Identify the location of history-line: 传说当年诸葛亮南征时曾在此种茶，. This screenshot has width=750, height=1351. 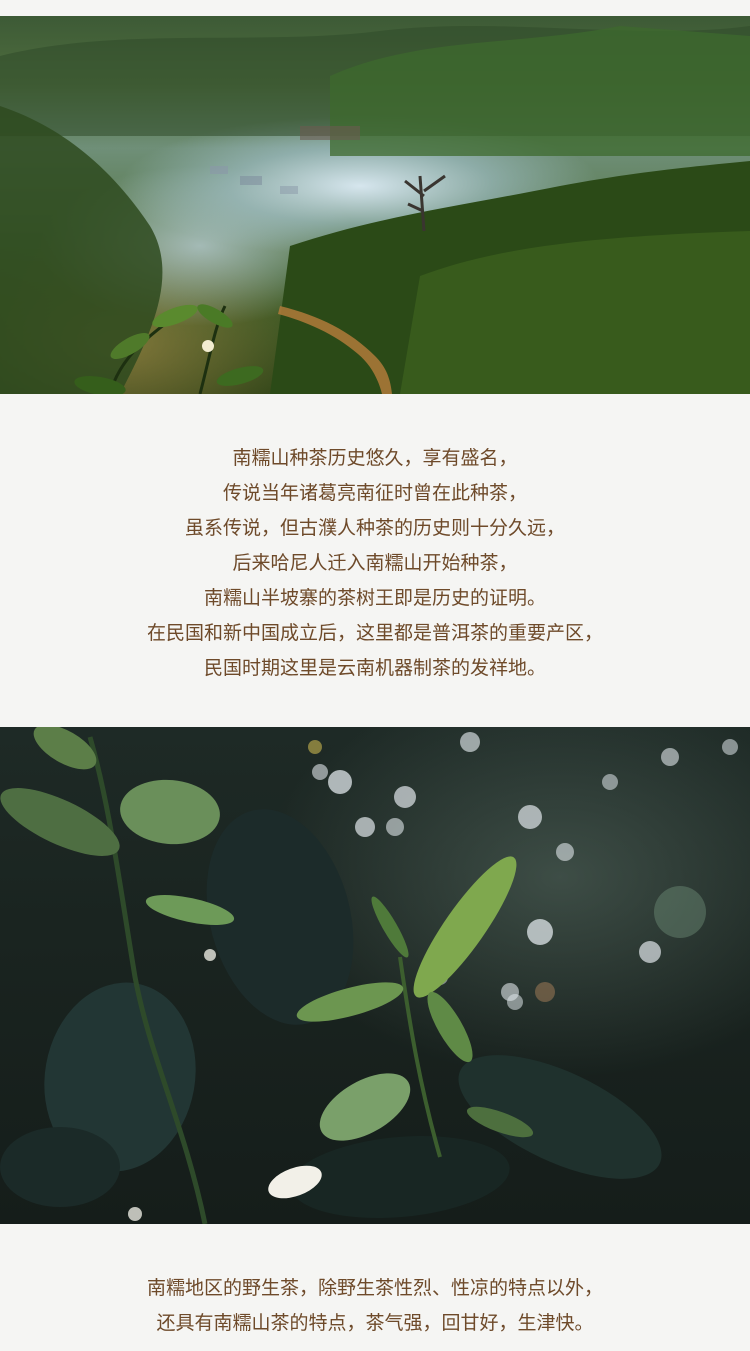
(374, 493).